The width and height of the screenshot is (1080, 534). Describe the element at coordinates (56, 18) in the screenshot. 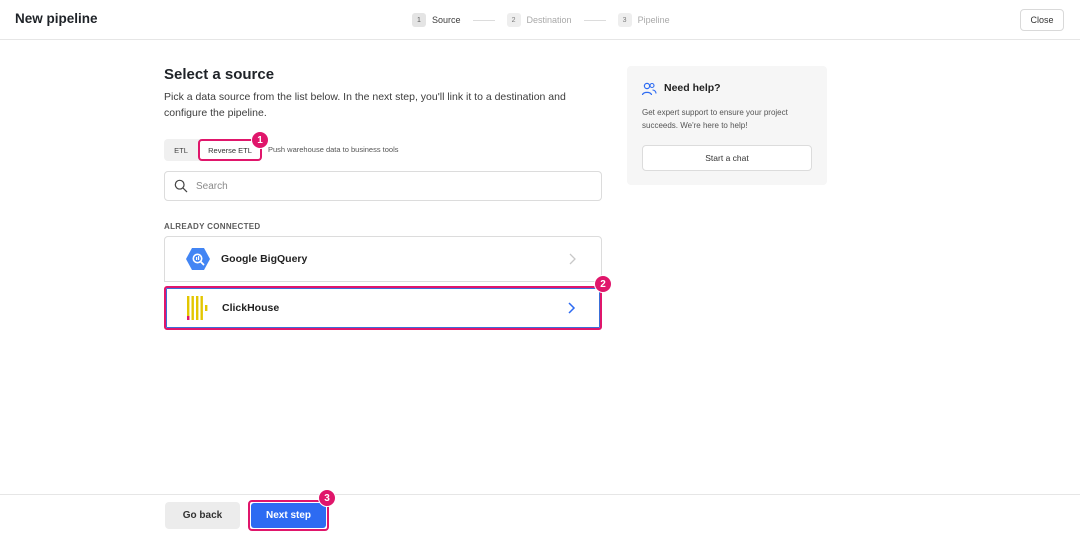

I see `page-header-title: New pipeline` at that location.